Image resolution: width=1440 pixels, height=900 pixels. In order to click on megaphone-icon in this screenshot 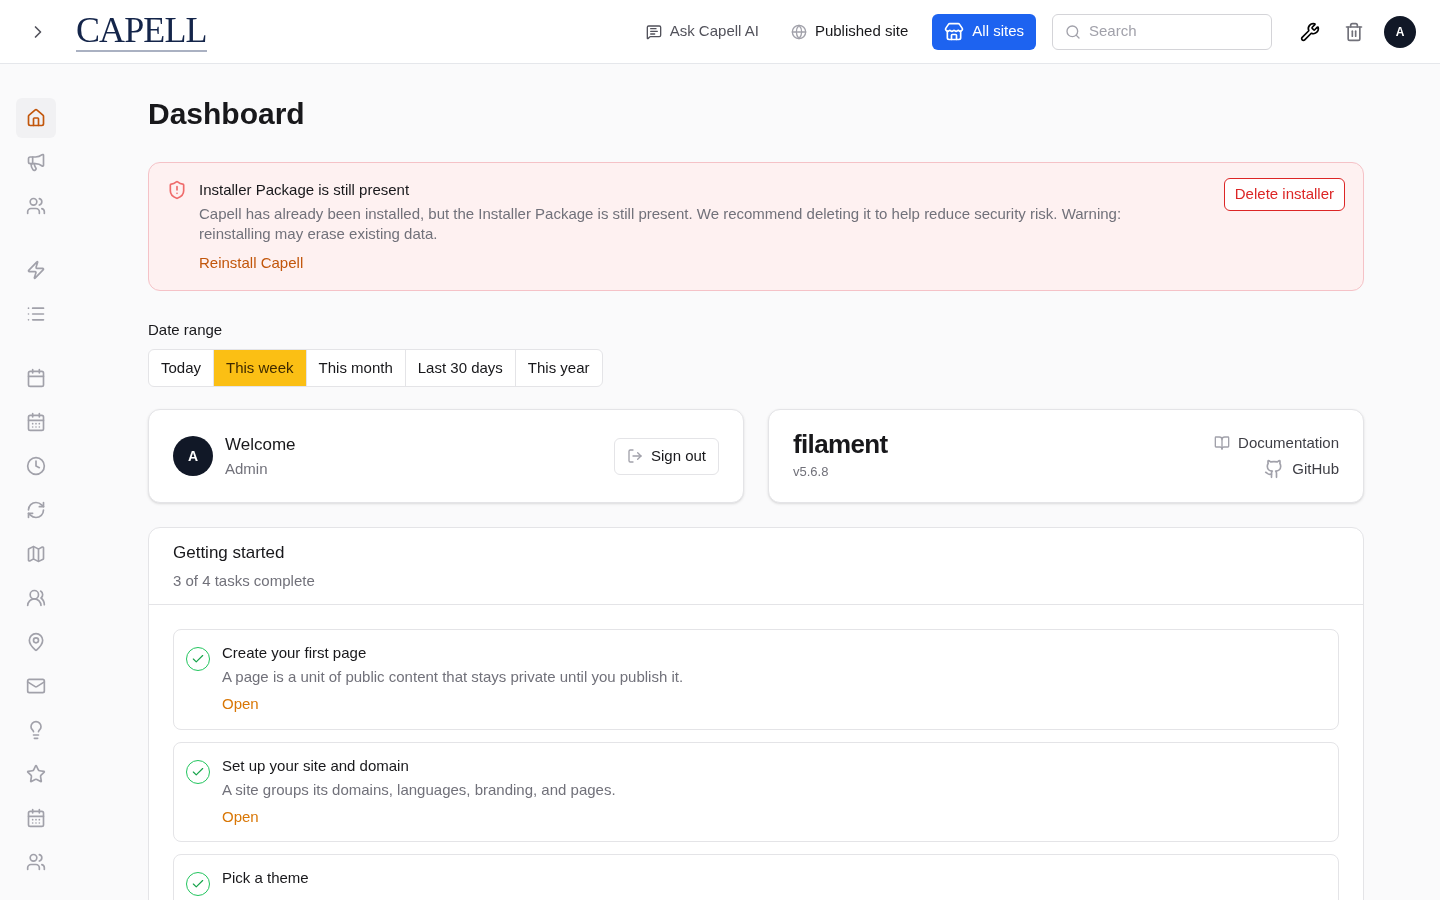, I will do `click(36, 162)`.